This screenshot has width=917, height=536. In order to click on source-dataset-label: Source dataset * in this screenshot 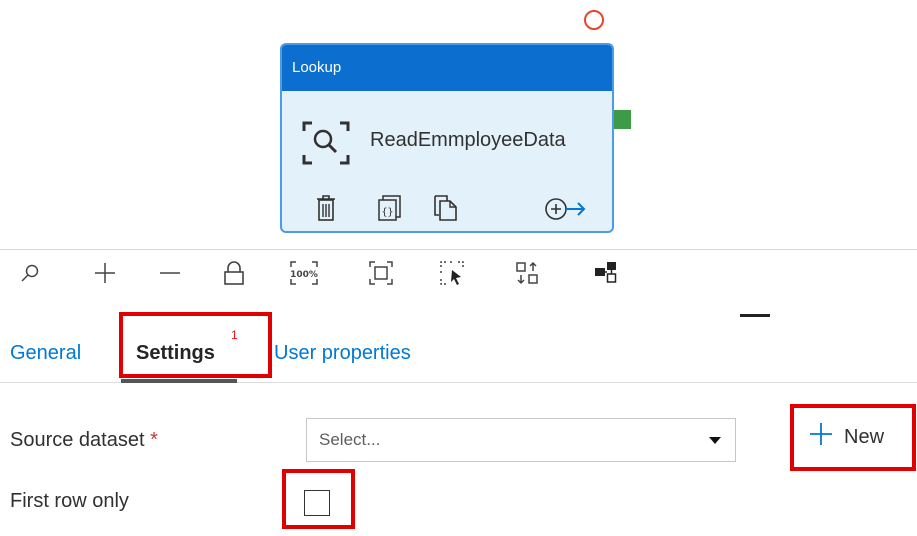, I will do `click(84, 440)`.